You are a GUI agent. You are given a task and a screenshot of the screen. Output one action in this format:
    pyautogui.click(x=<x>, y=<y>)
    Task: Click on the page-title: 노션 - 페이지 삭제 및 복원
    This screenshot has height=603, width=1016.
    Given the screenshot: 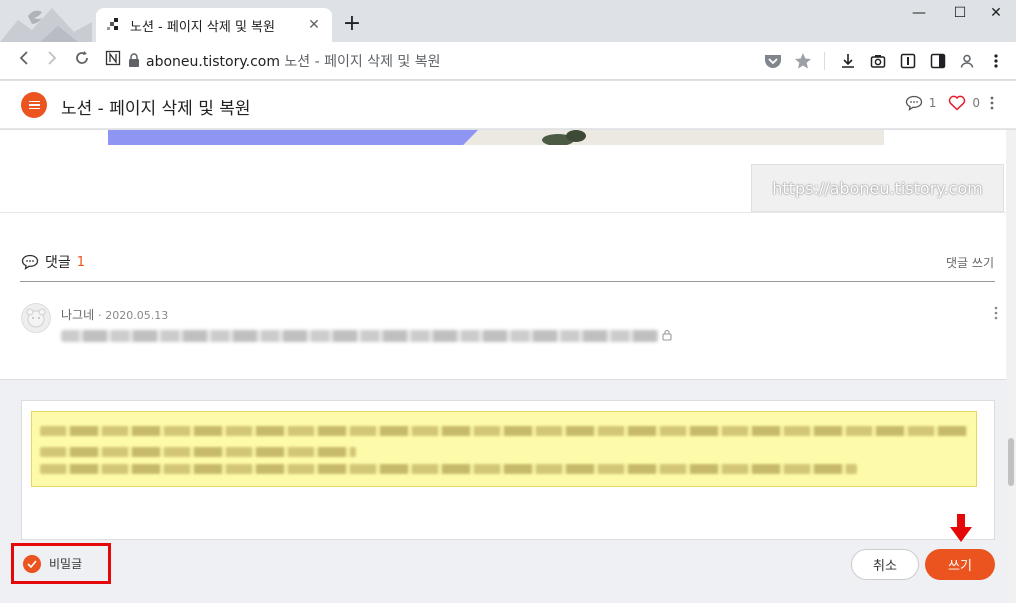 What is the action you would take?
    pyautogui.click(x=156, y=109)
    